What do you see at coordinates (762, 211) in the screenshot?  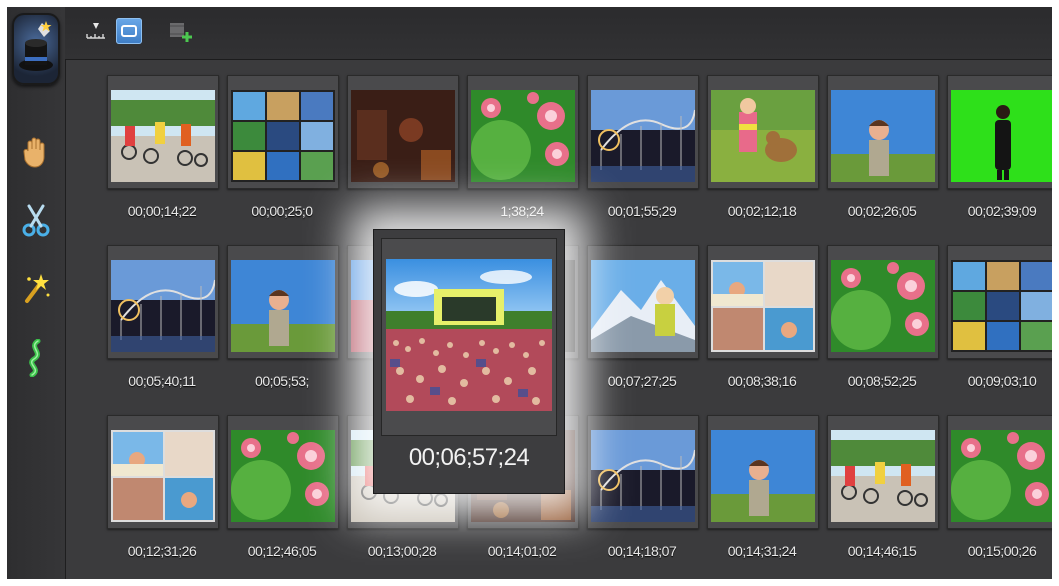 I see `clip-timecode: 00;02;12;18` at bounding box center [762, 211].